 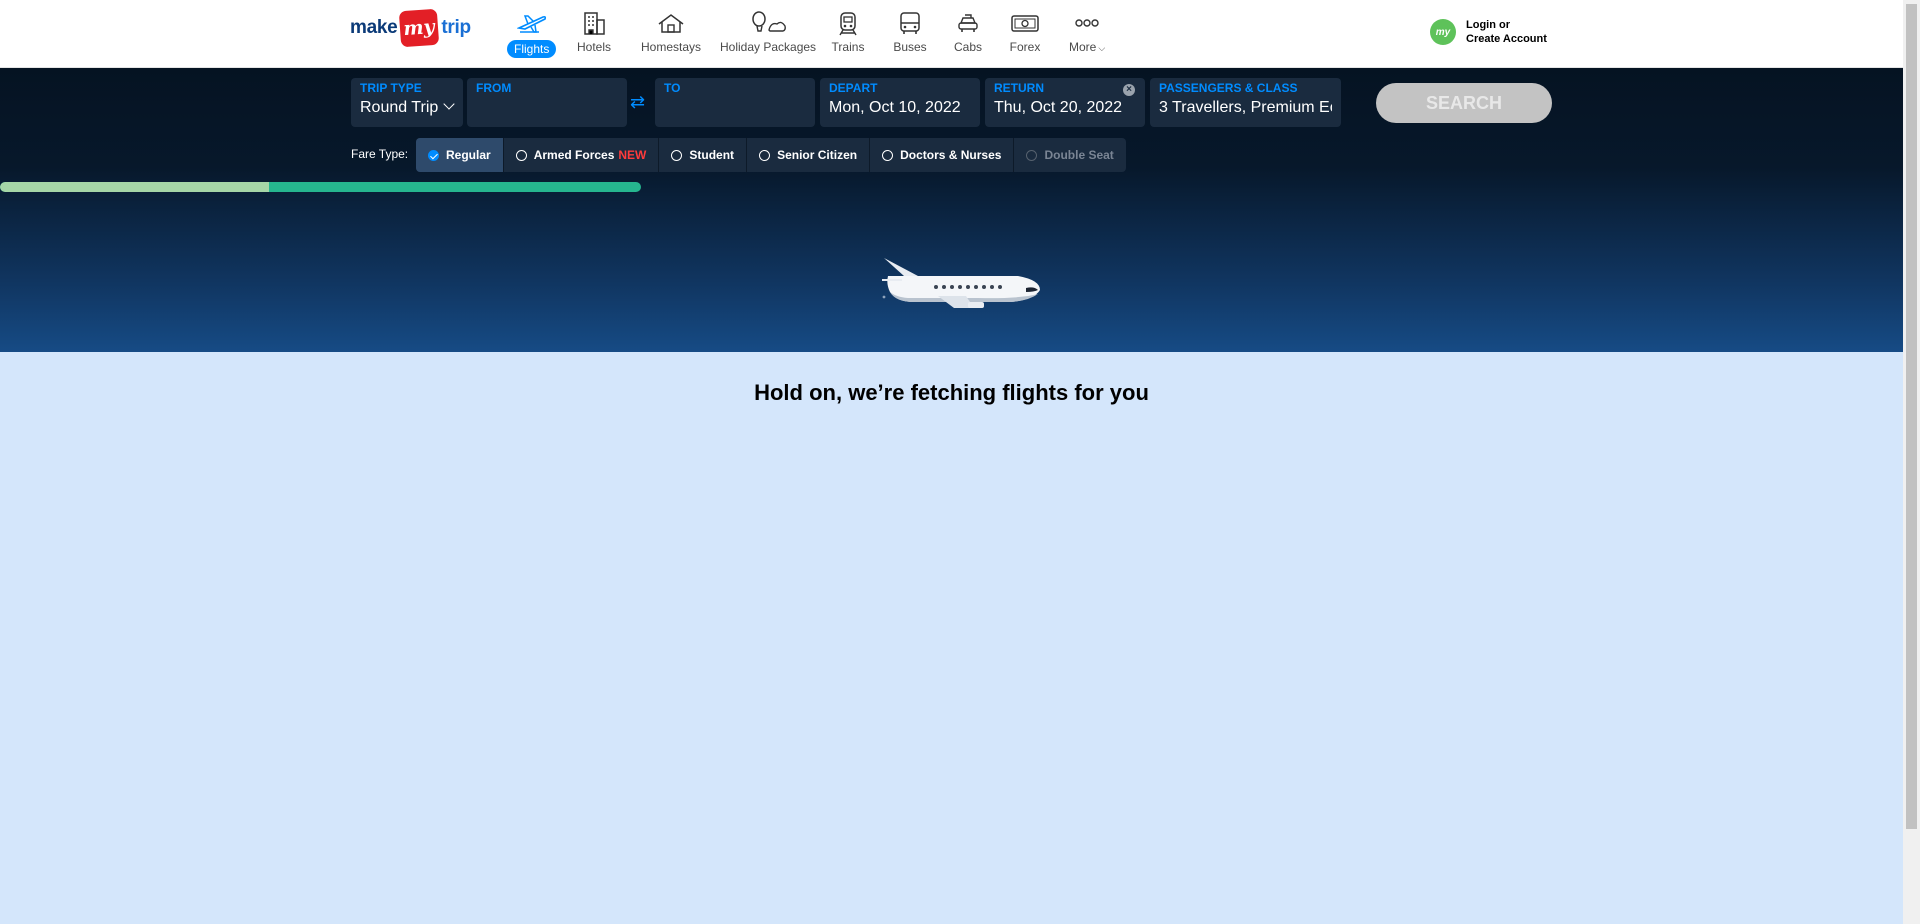 What do you see at coordinates (910, 23) in the screenshot?
I see `bus-icon` at bounding box center [910, 23].